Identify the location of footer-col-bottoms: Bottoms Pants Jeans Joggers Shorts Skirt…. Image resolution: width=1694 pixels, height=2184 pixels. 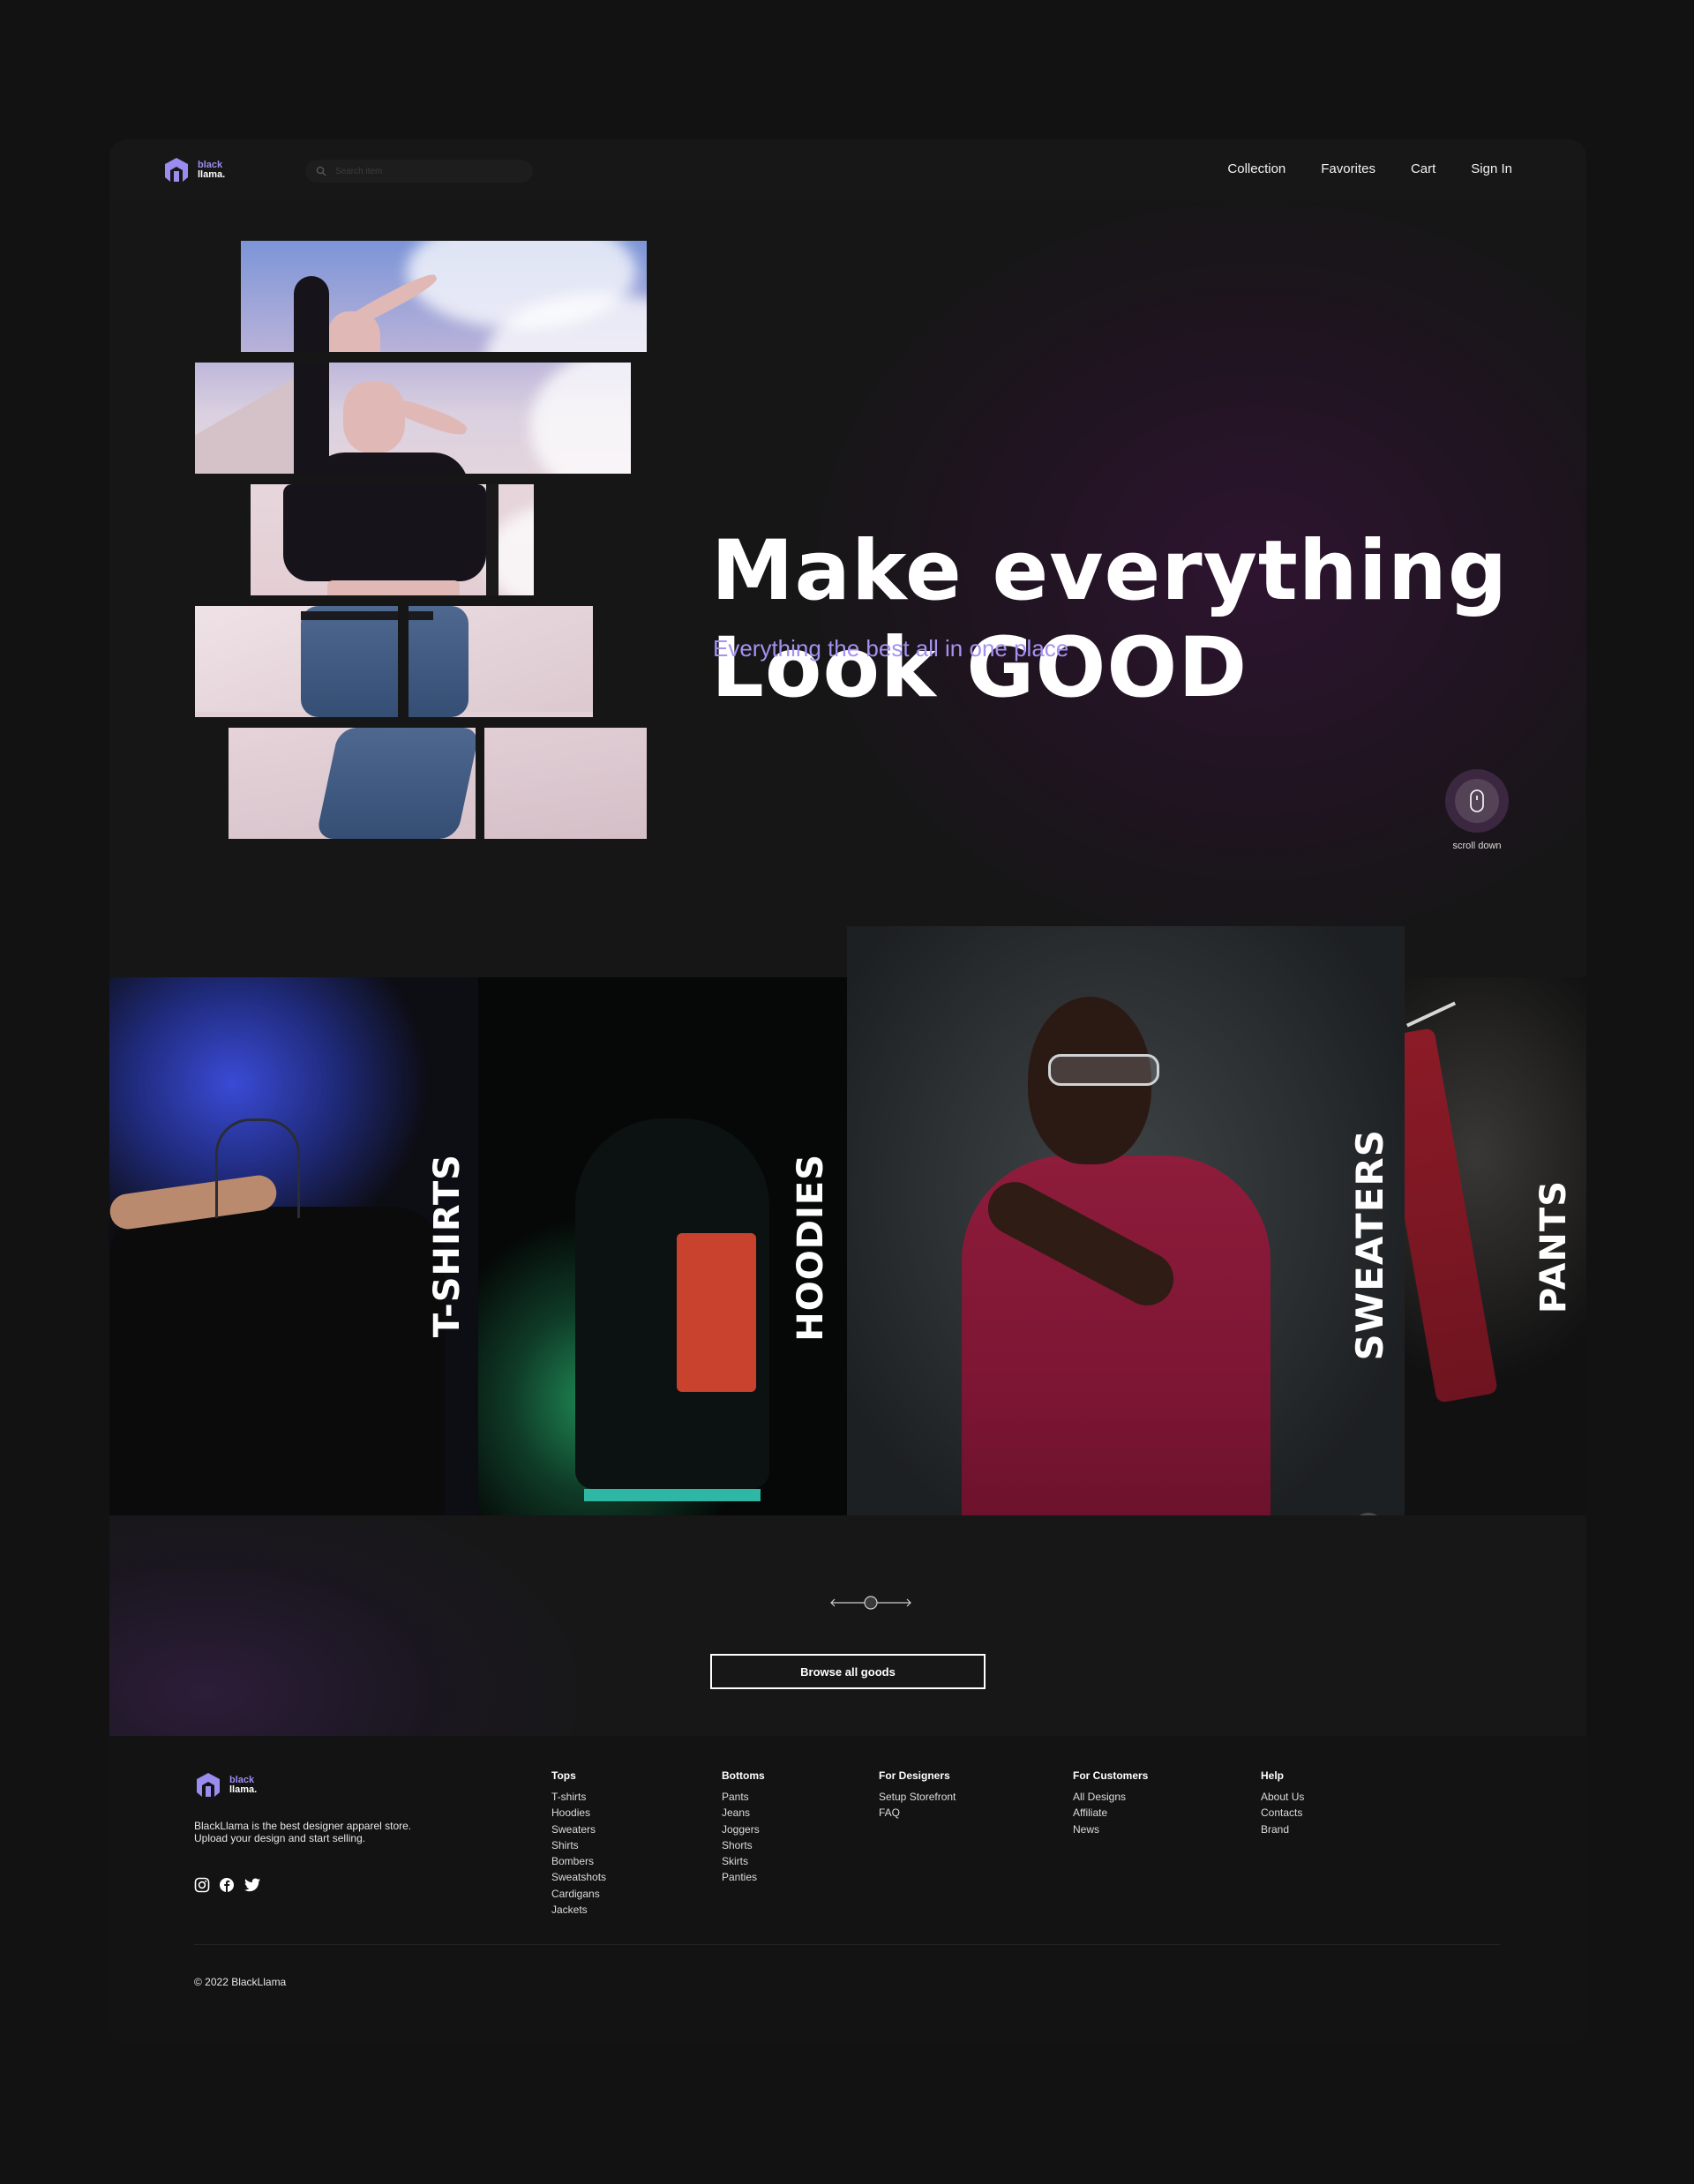
(744, 1827).